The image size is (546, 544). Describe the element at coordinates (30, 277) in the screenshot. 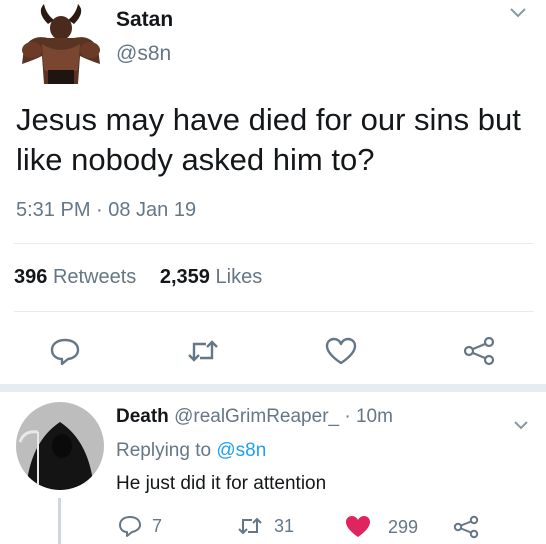

I see `retweets-count: 396` at that location.